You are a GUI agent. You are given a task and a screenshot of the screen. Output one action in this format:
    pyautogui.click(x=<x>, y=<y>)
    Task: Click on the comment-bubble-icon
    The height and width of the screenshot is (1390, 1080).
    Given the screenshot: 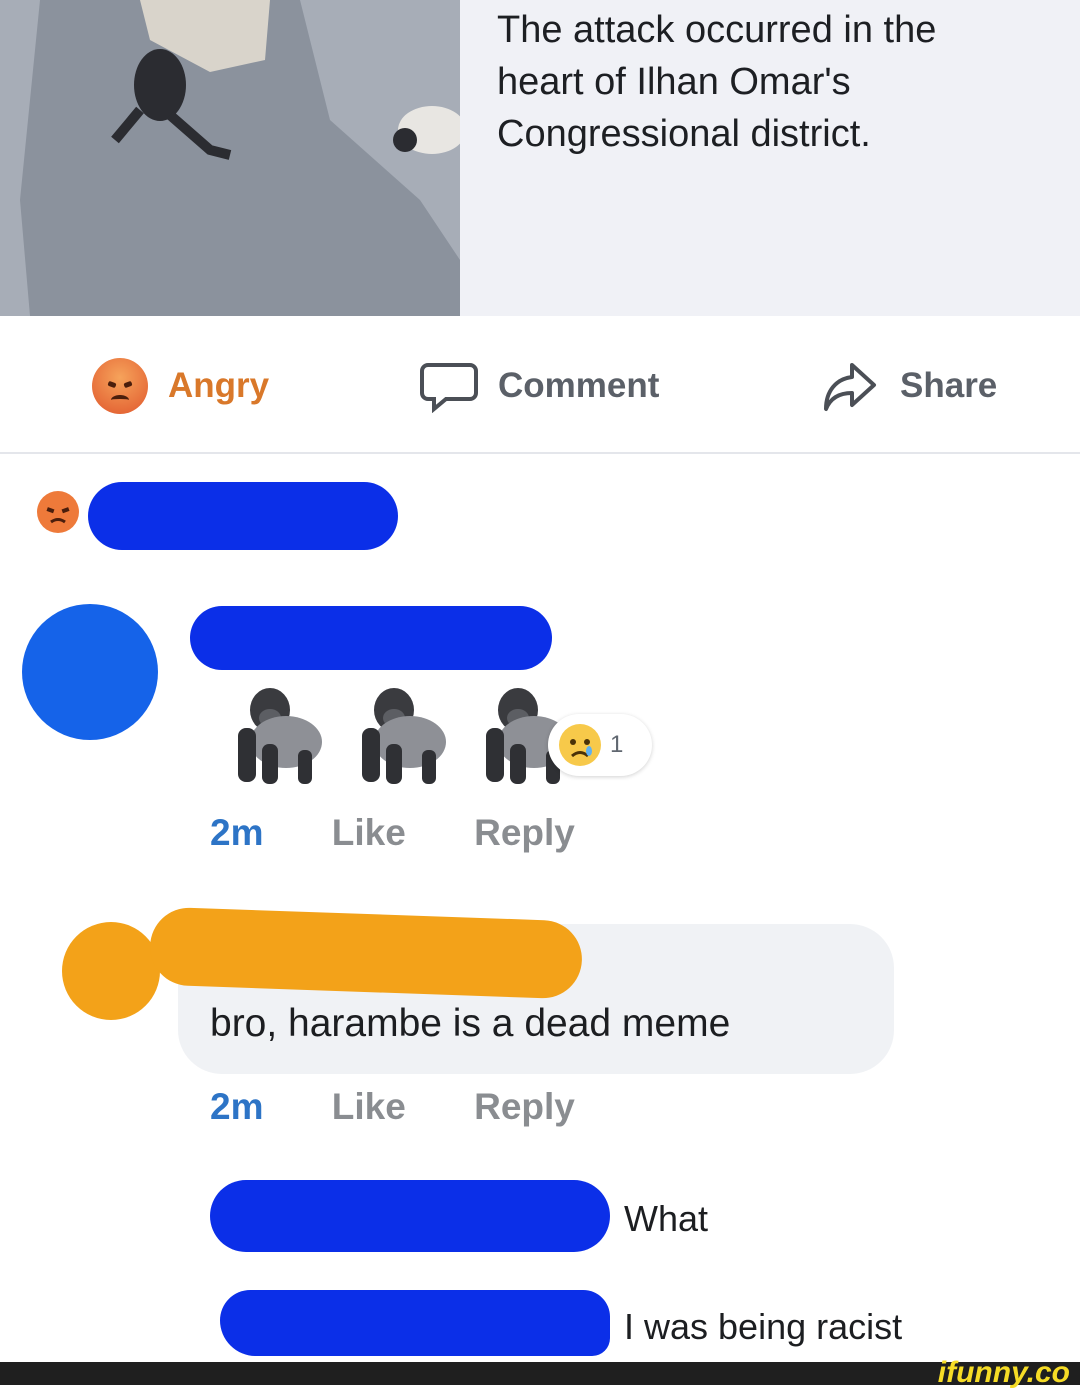 What is the action you would take?
    pyautogui.click(x=449, y=388)
    